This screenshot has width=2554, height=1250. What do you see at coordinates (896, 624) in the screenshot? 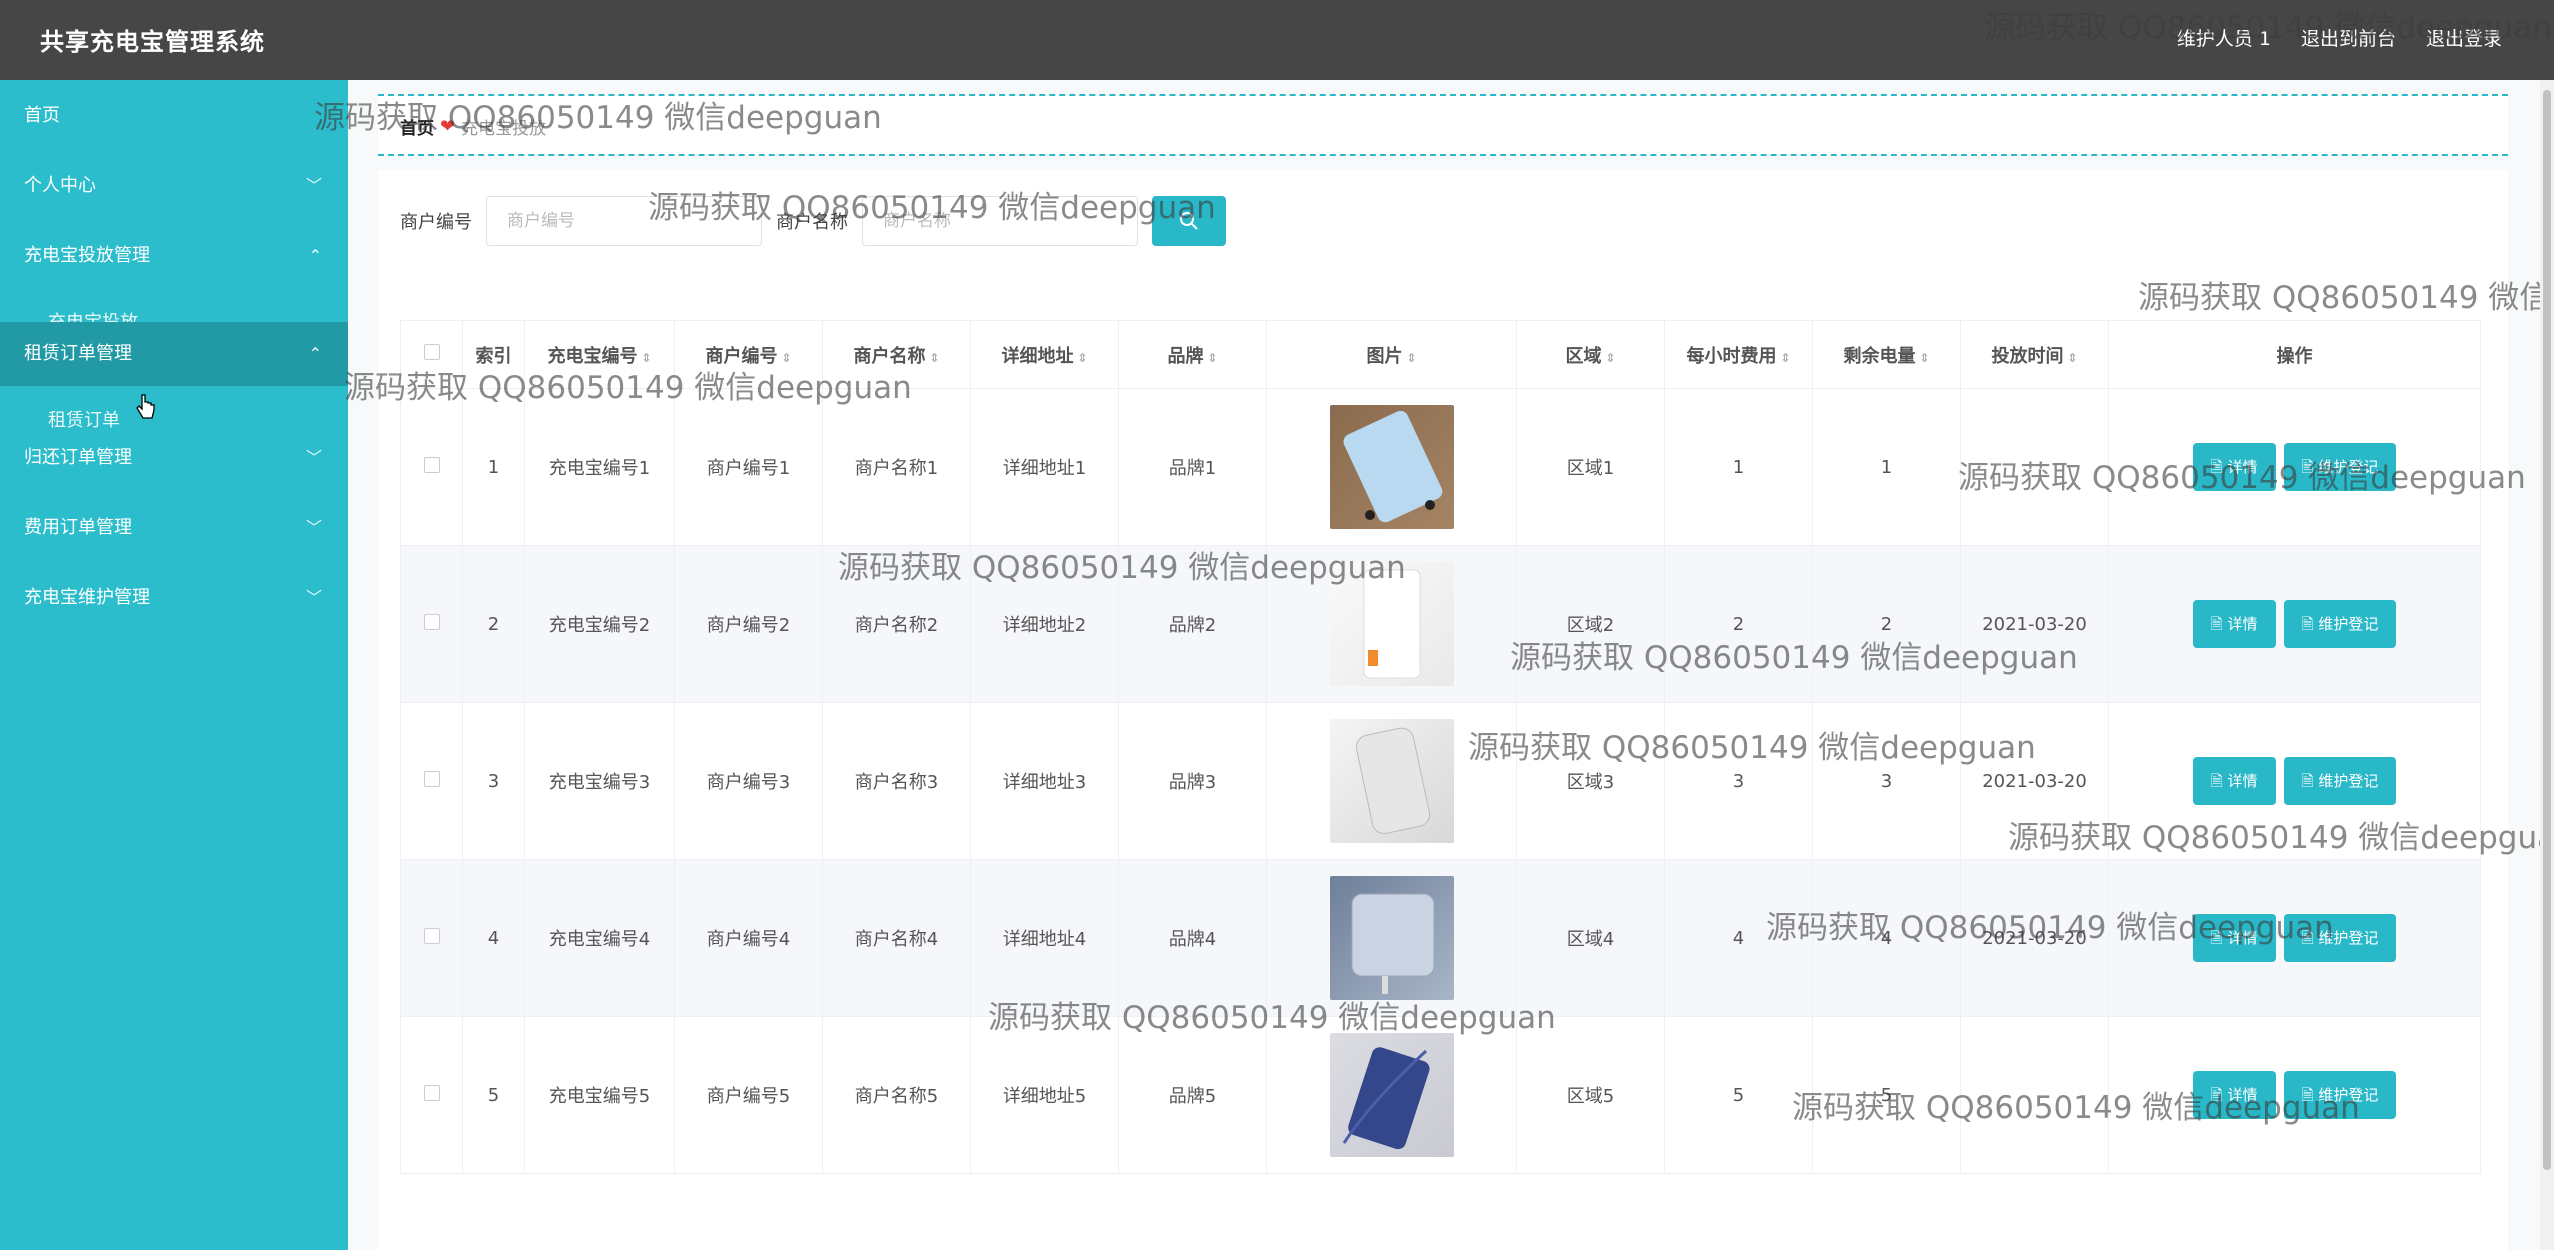
I see `cell-merchant-name: 商户名称2` at bounding box center [896, 624].